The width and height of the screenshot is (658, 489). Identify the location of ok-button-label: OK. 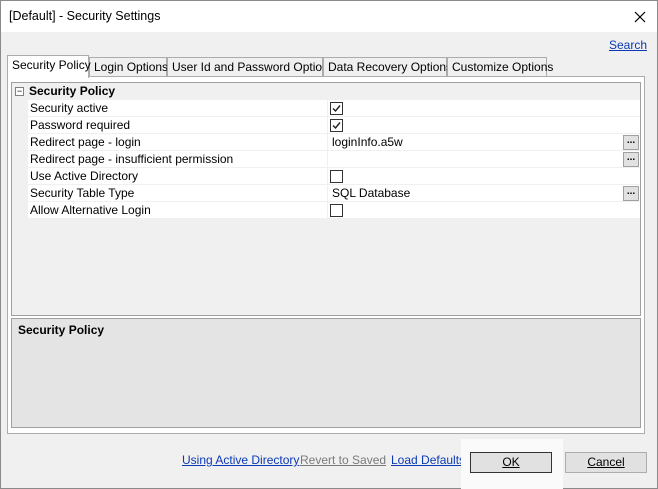
(511, 462).